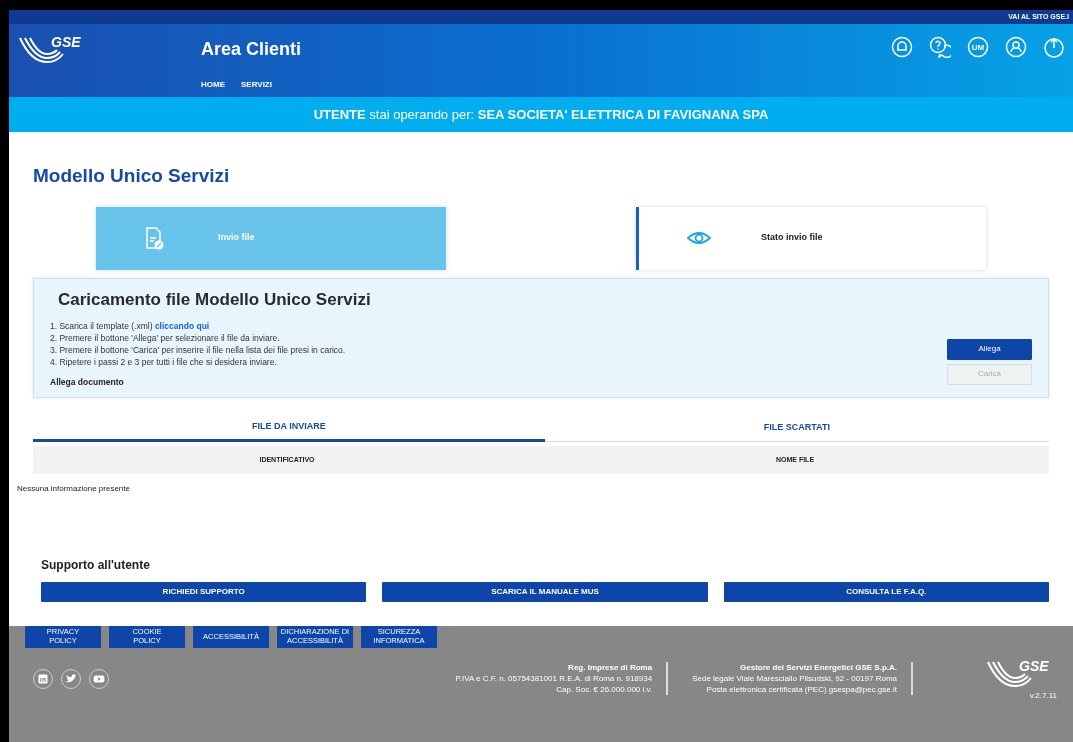  I want to click on user-icon, so click(1016, 47).